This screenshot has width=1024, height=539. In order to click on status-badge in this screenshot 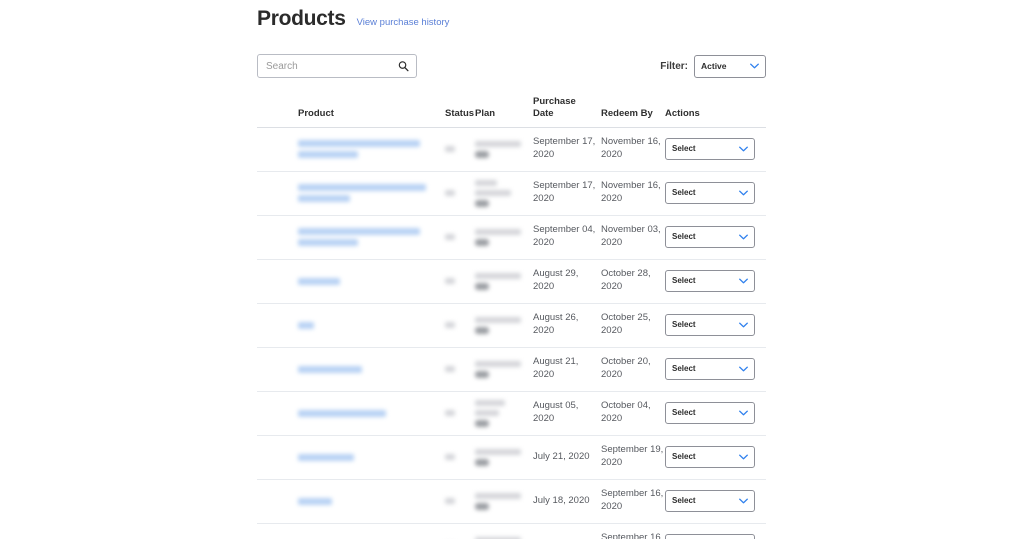, I will do `click(460, 457)`.